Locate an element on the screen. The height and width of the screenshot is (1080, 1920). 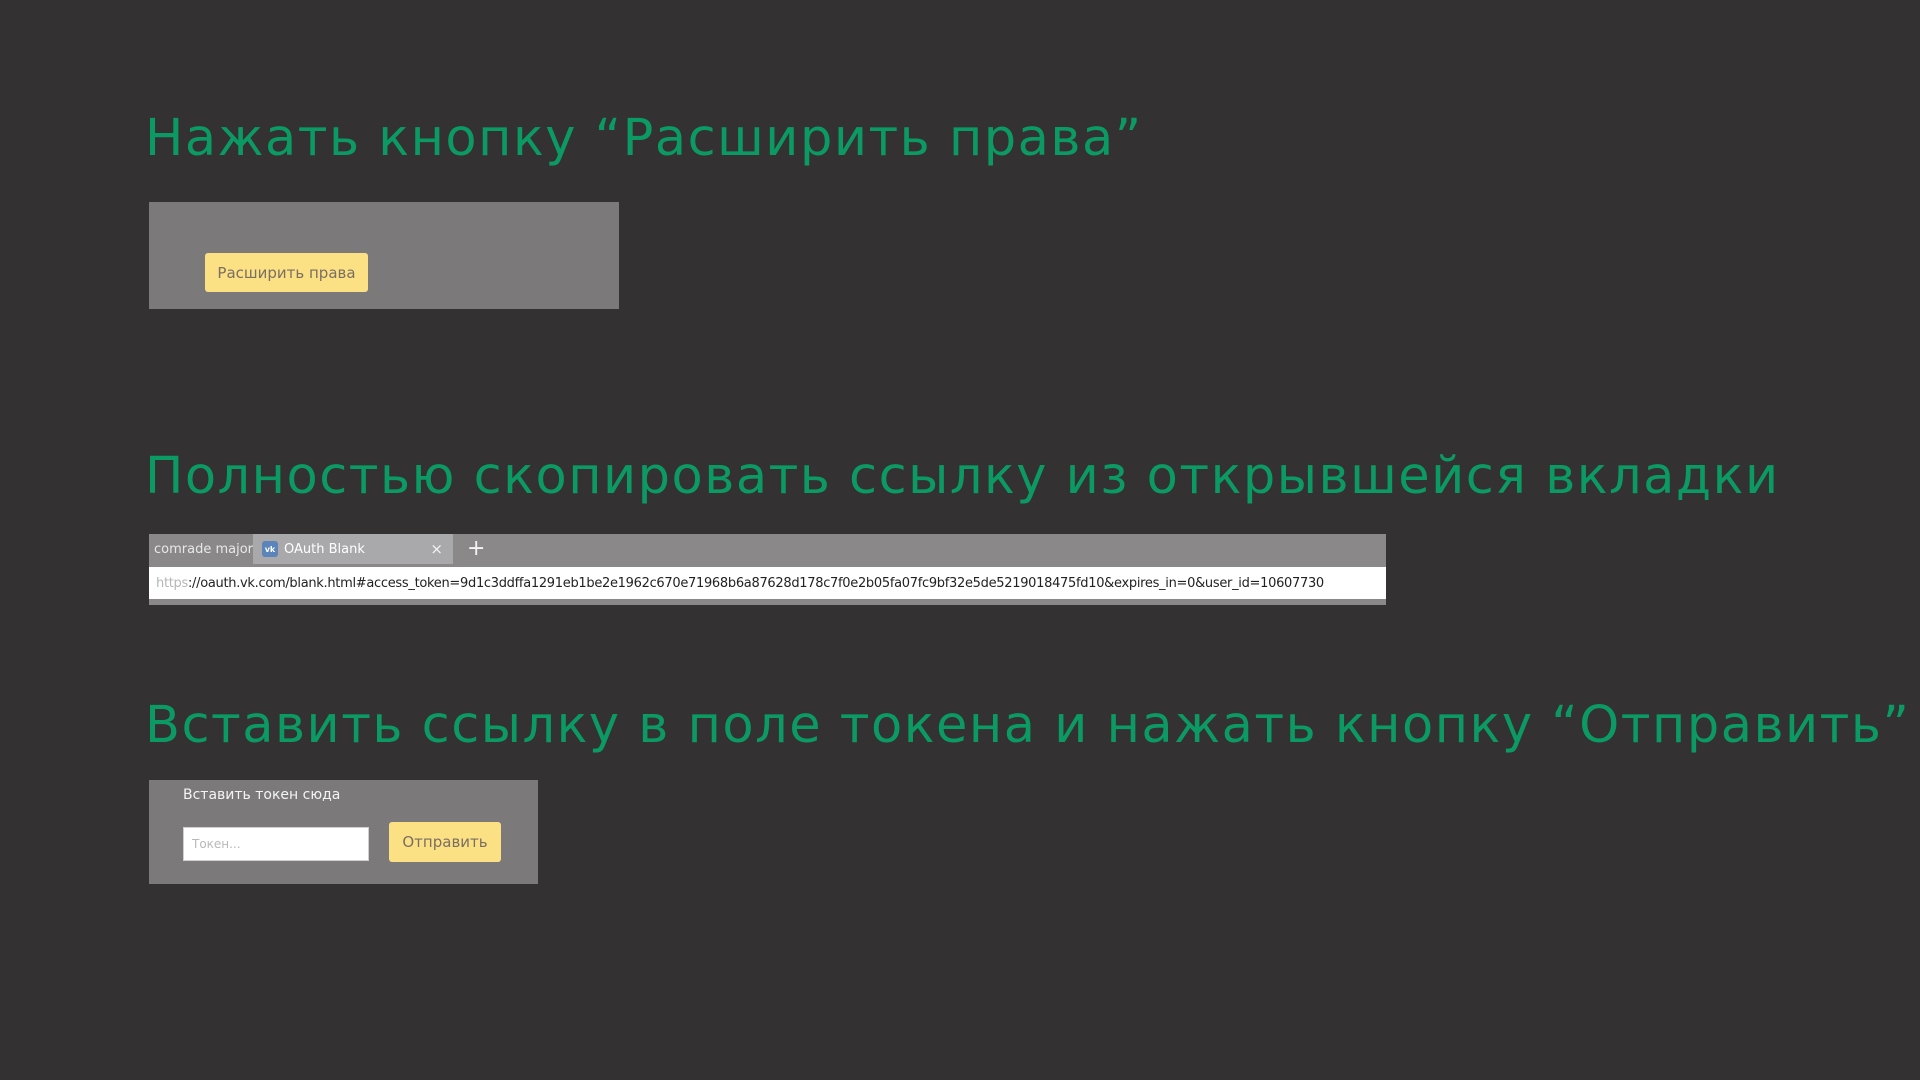
vk-icon: vk is located at coordinates (270, 549).